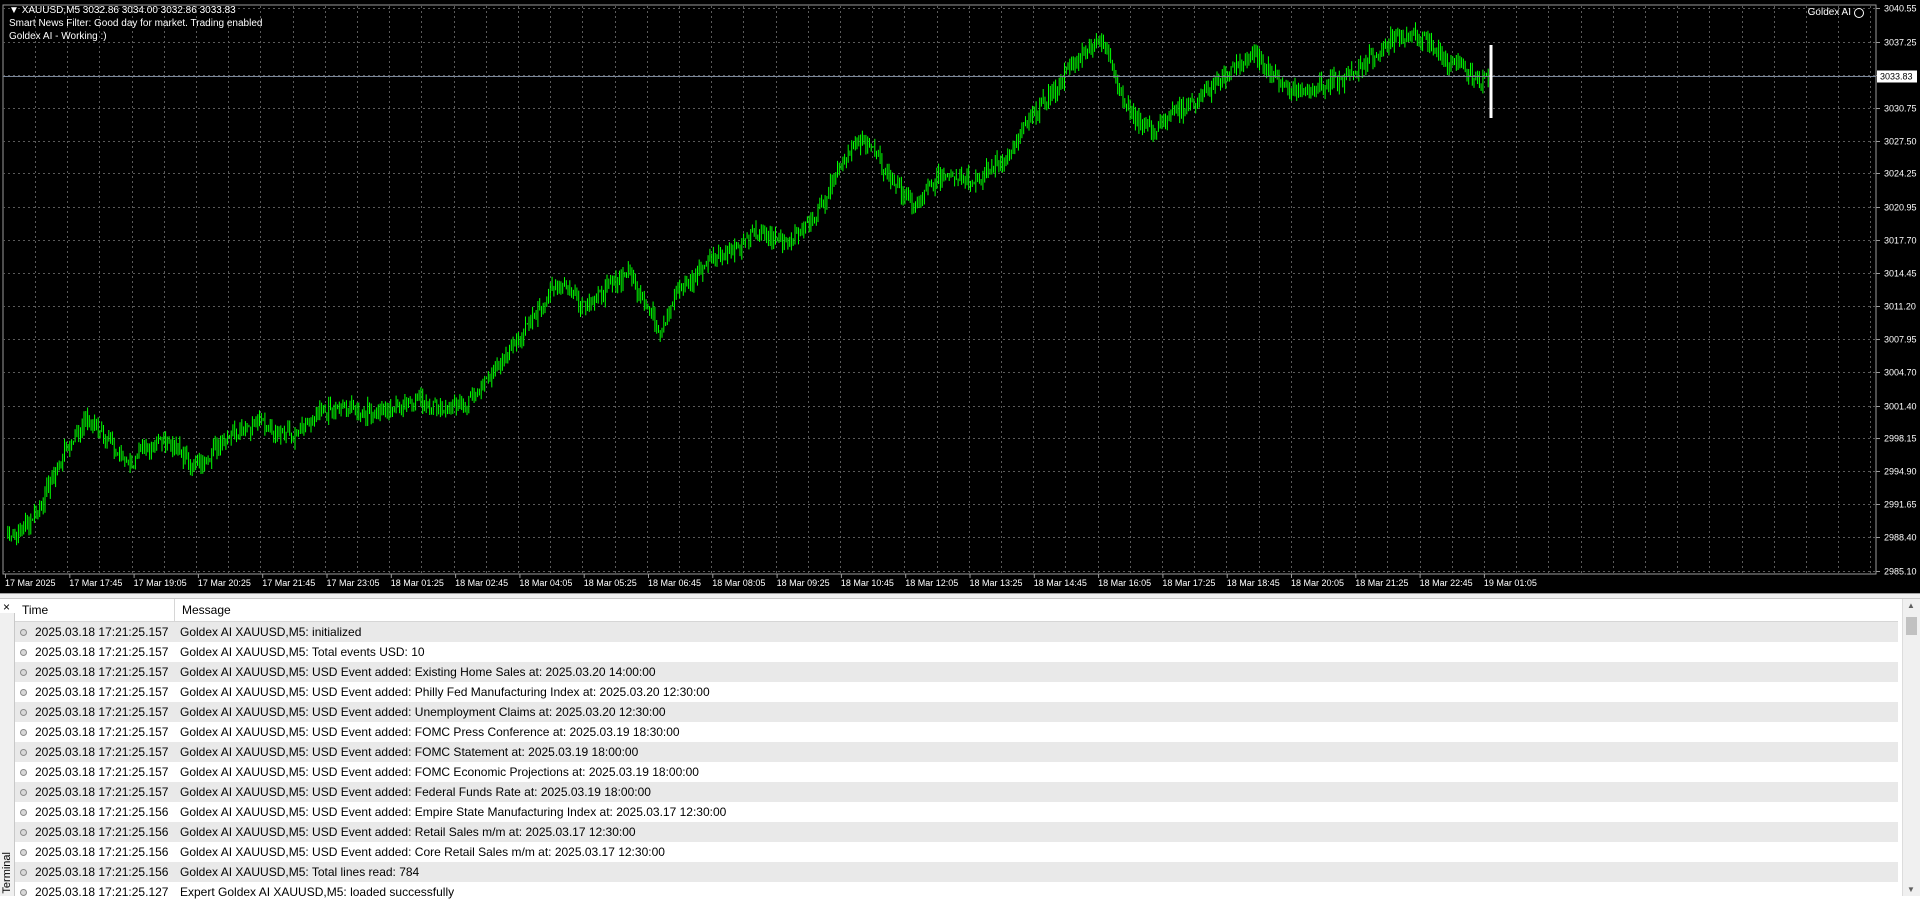  I want to click on x-tick-label: 17 Mar 17:45, so click(95, 583).